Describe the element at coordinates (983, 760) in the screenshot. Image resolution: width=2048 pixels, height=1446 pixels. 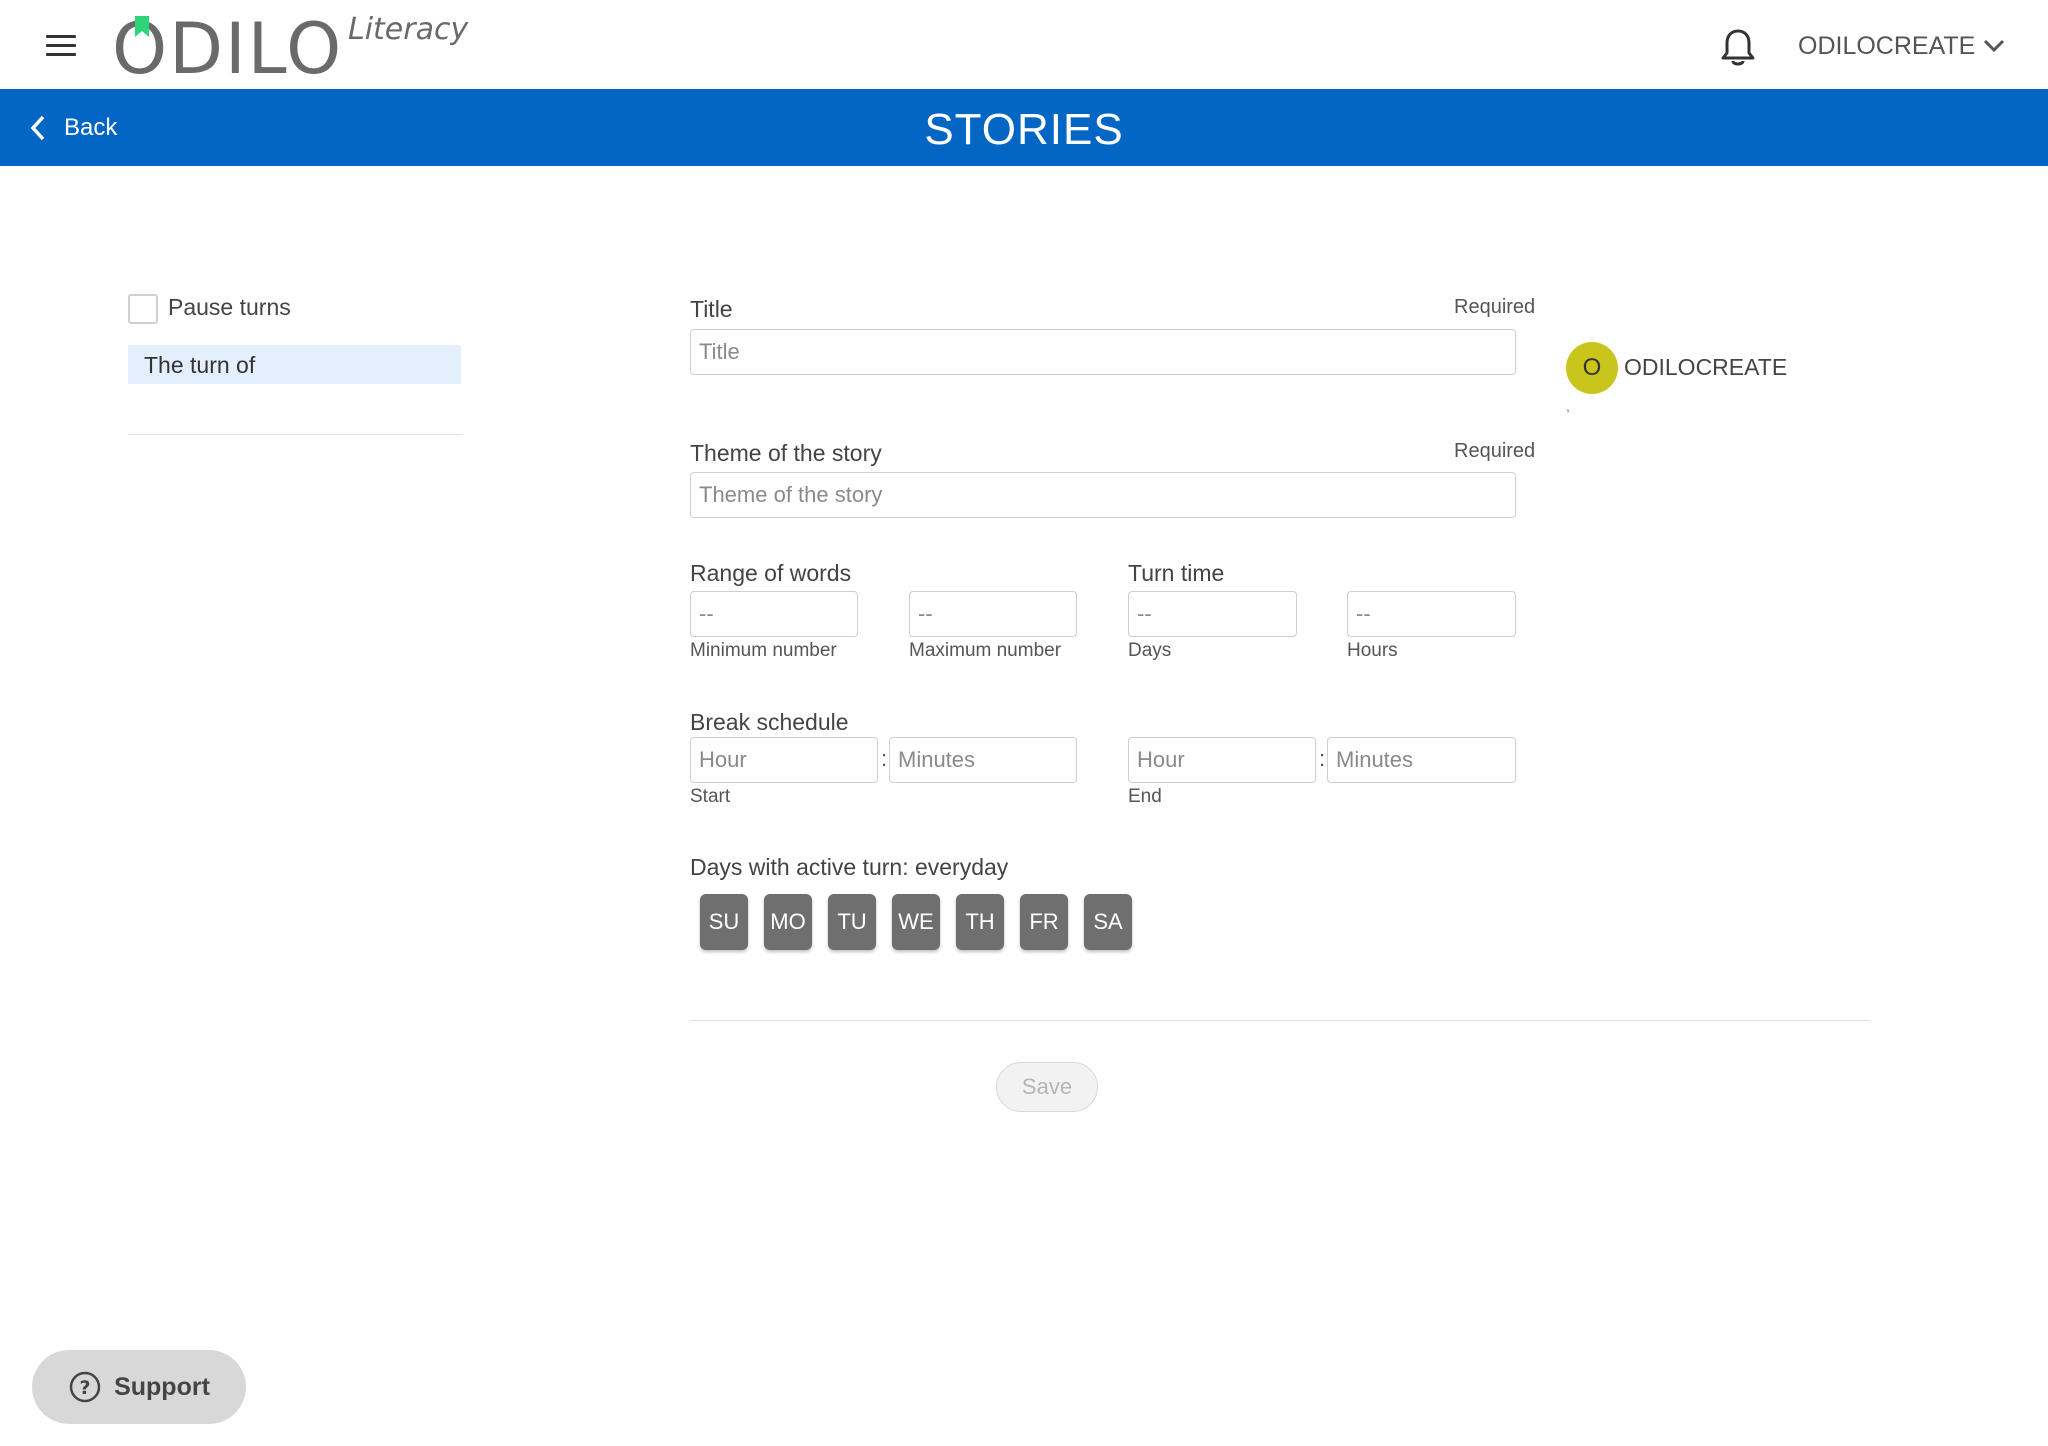
I see `break-start-minutes-input: Minutes` at that location.